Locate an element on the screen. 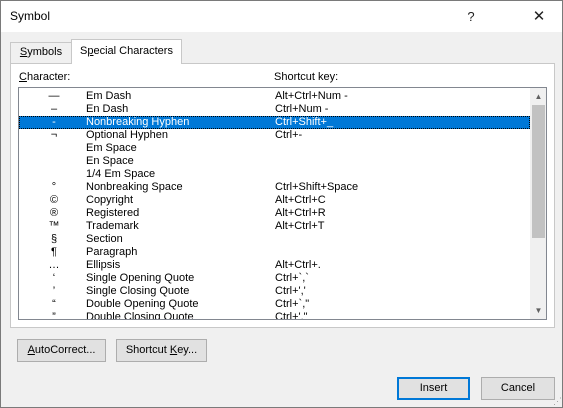  shortcut-key: Alt+Ctrl+R is located at coordinates (300, 213).